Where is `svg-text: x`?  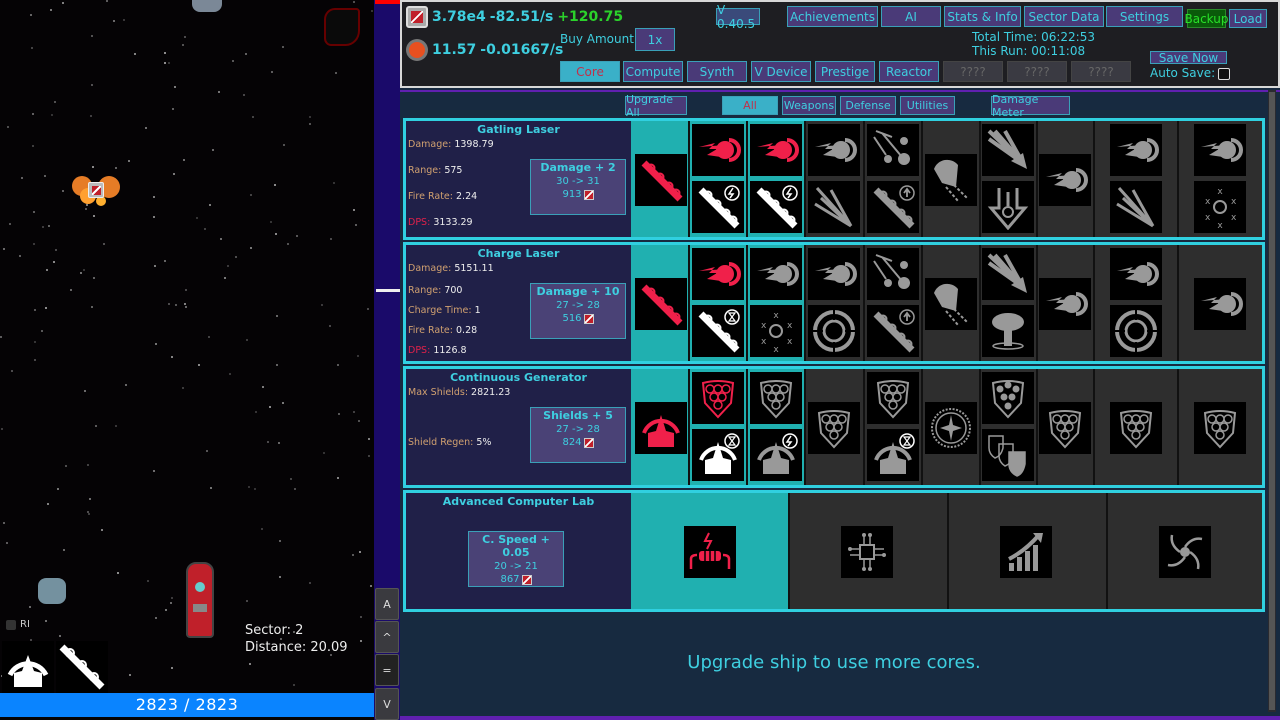 svg-text: x is located at coordinates (790, 342).